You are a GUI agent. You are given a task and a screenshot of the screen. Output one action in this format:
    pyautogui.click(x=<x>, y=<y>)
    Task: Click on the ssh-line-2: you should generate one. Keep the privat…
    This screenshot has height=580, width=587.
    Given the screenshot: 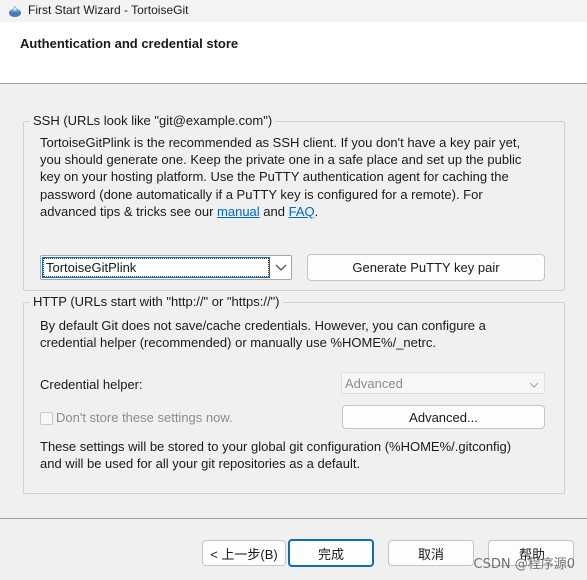 What is the action you would take?
    pyautogui.click(x=281, y=160)
    